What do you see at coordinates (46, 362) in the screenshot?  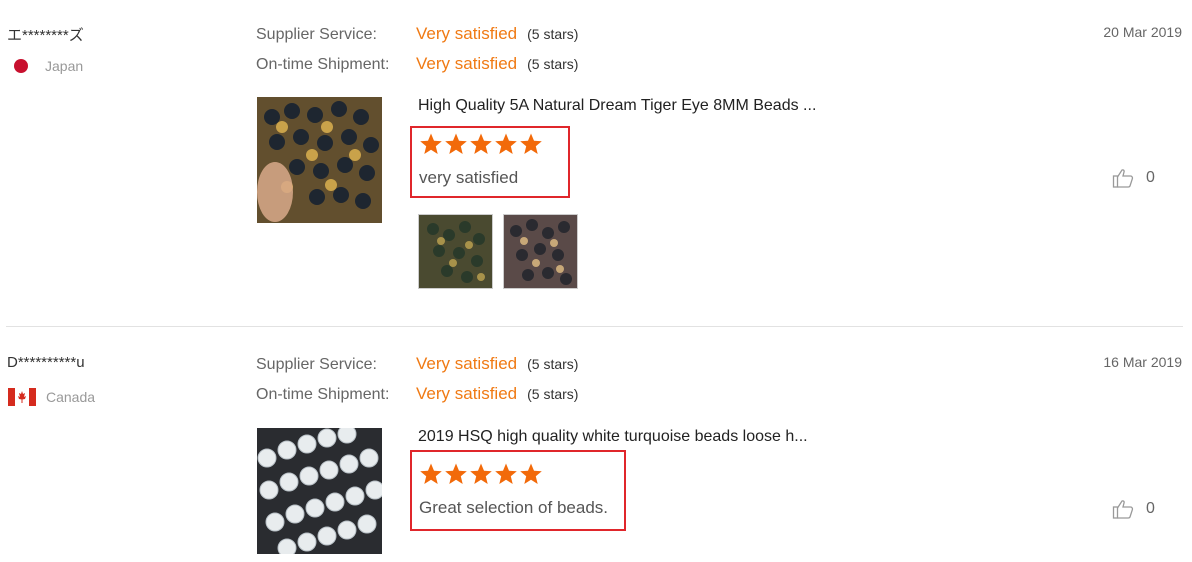 I see `buyer-name: D**********u` at bounding box center [46, 362].